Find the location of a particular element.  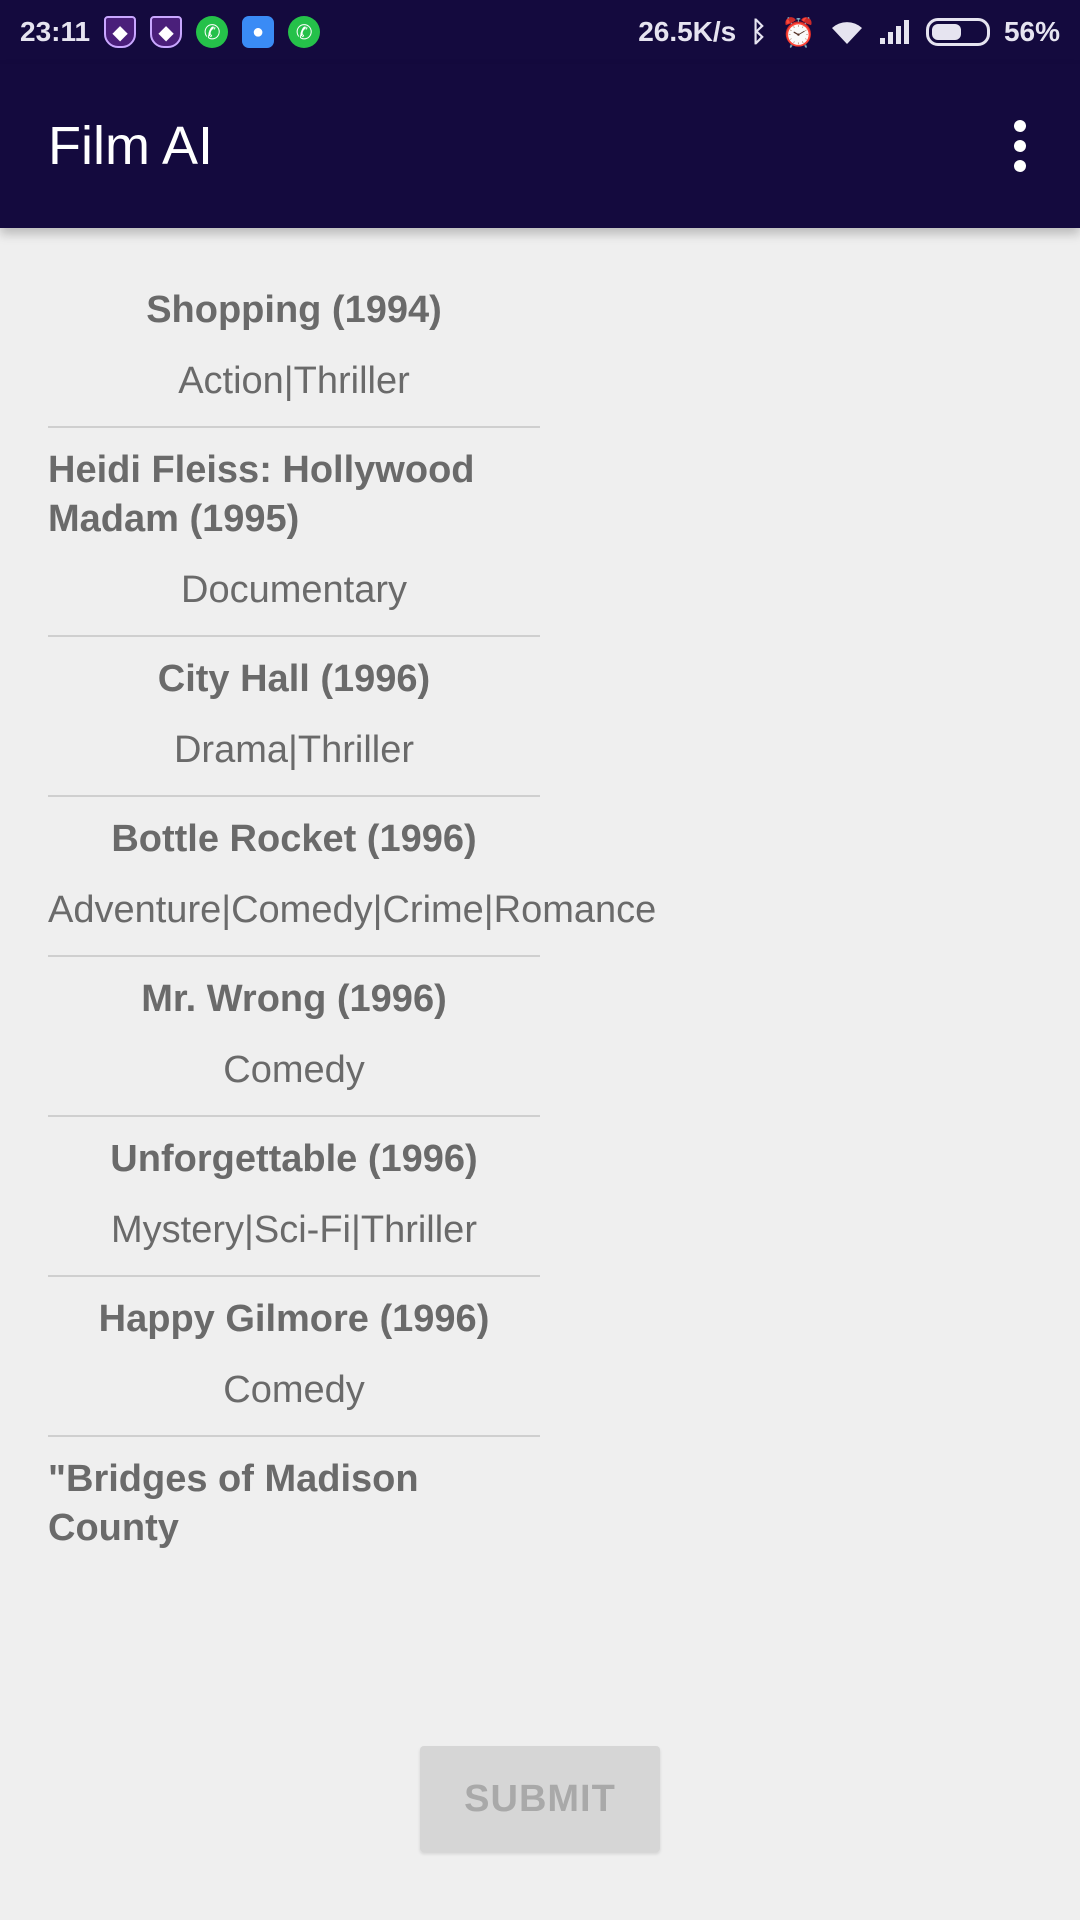

status-right: 26.5K/s ᛒ ⏰ 56% is located at coordinates (849, 32).